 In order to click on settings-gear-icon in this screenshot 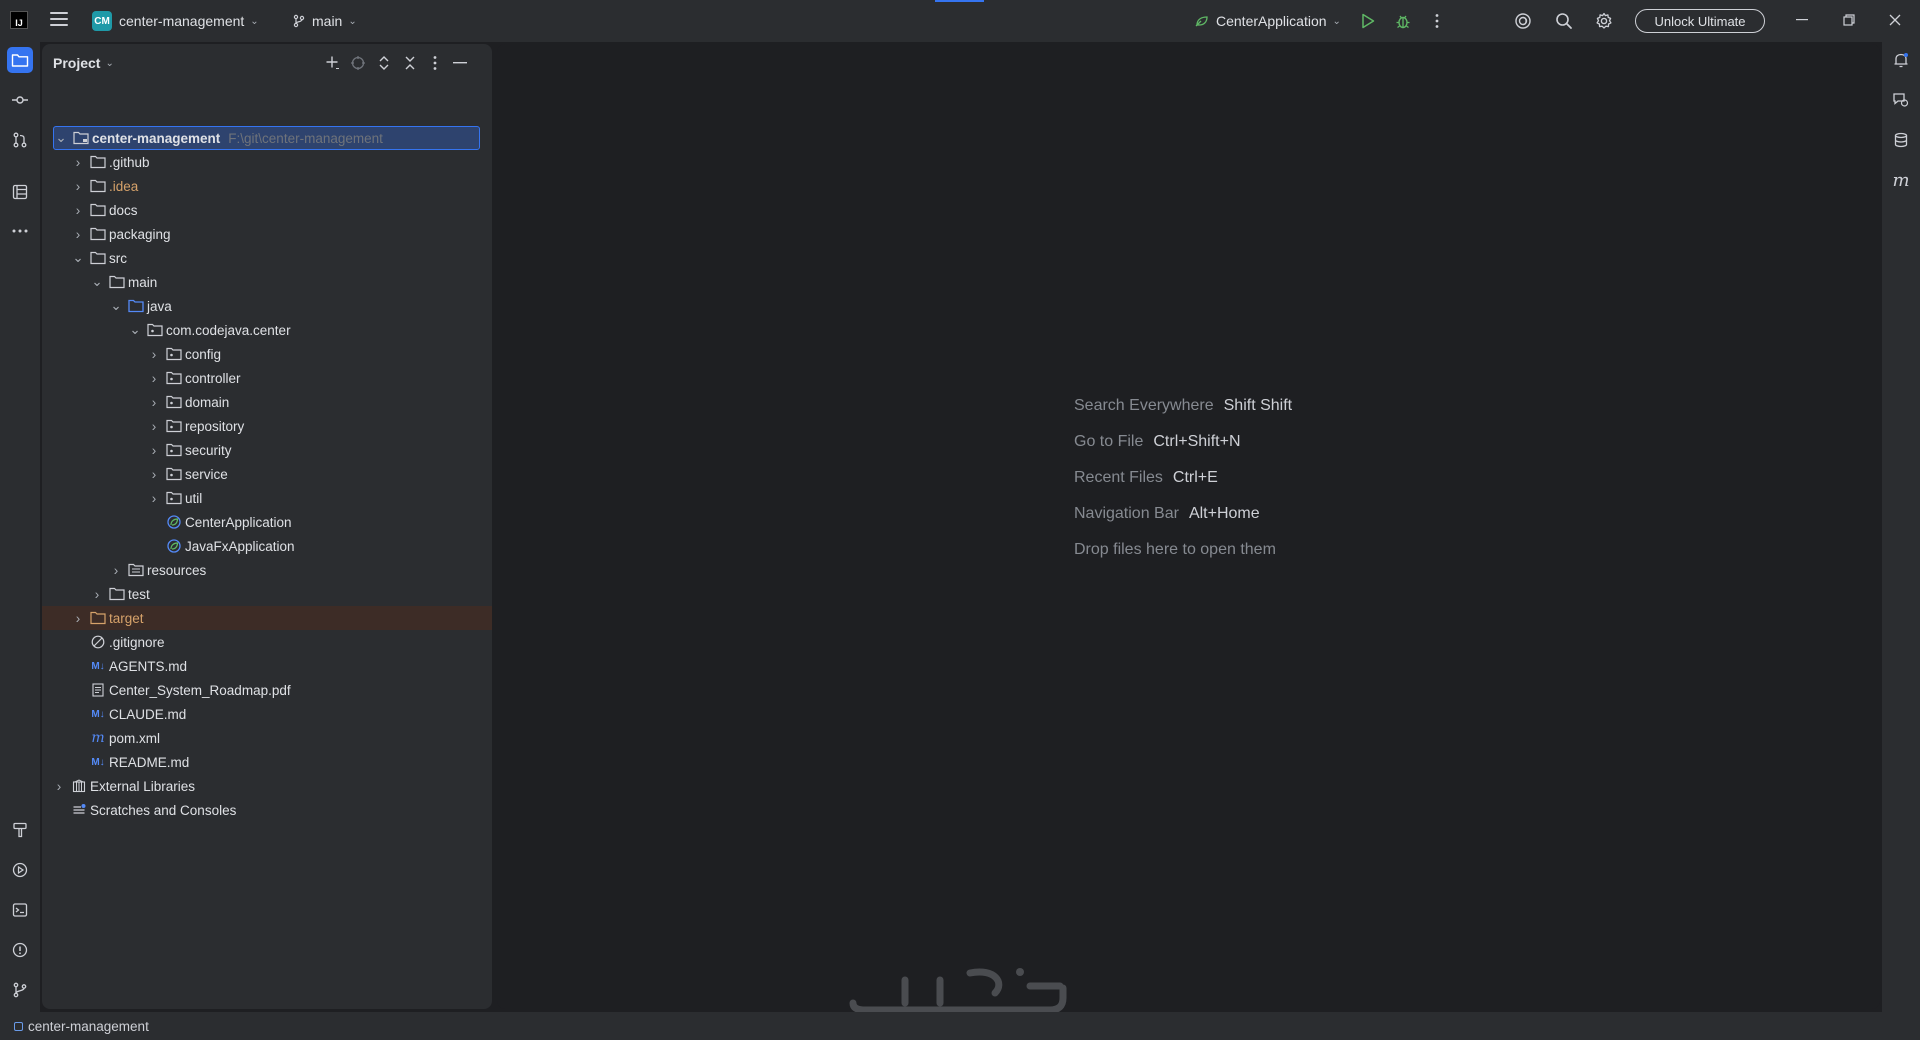, I will do `click(1604, 21)`.